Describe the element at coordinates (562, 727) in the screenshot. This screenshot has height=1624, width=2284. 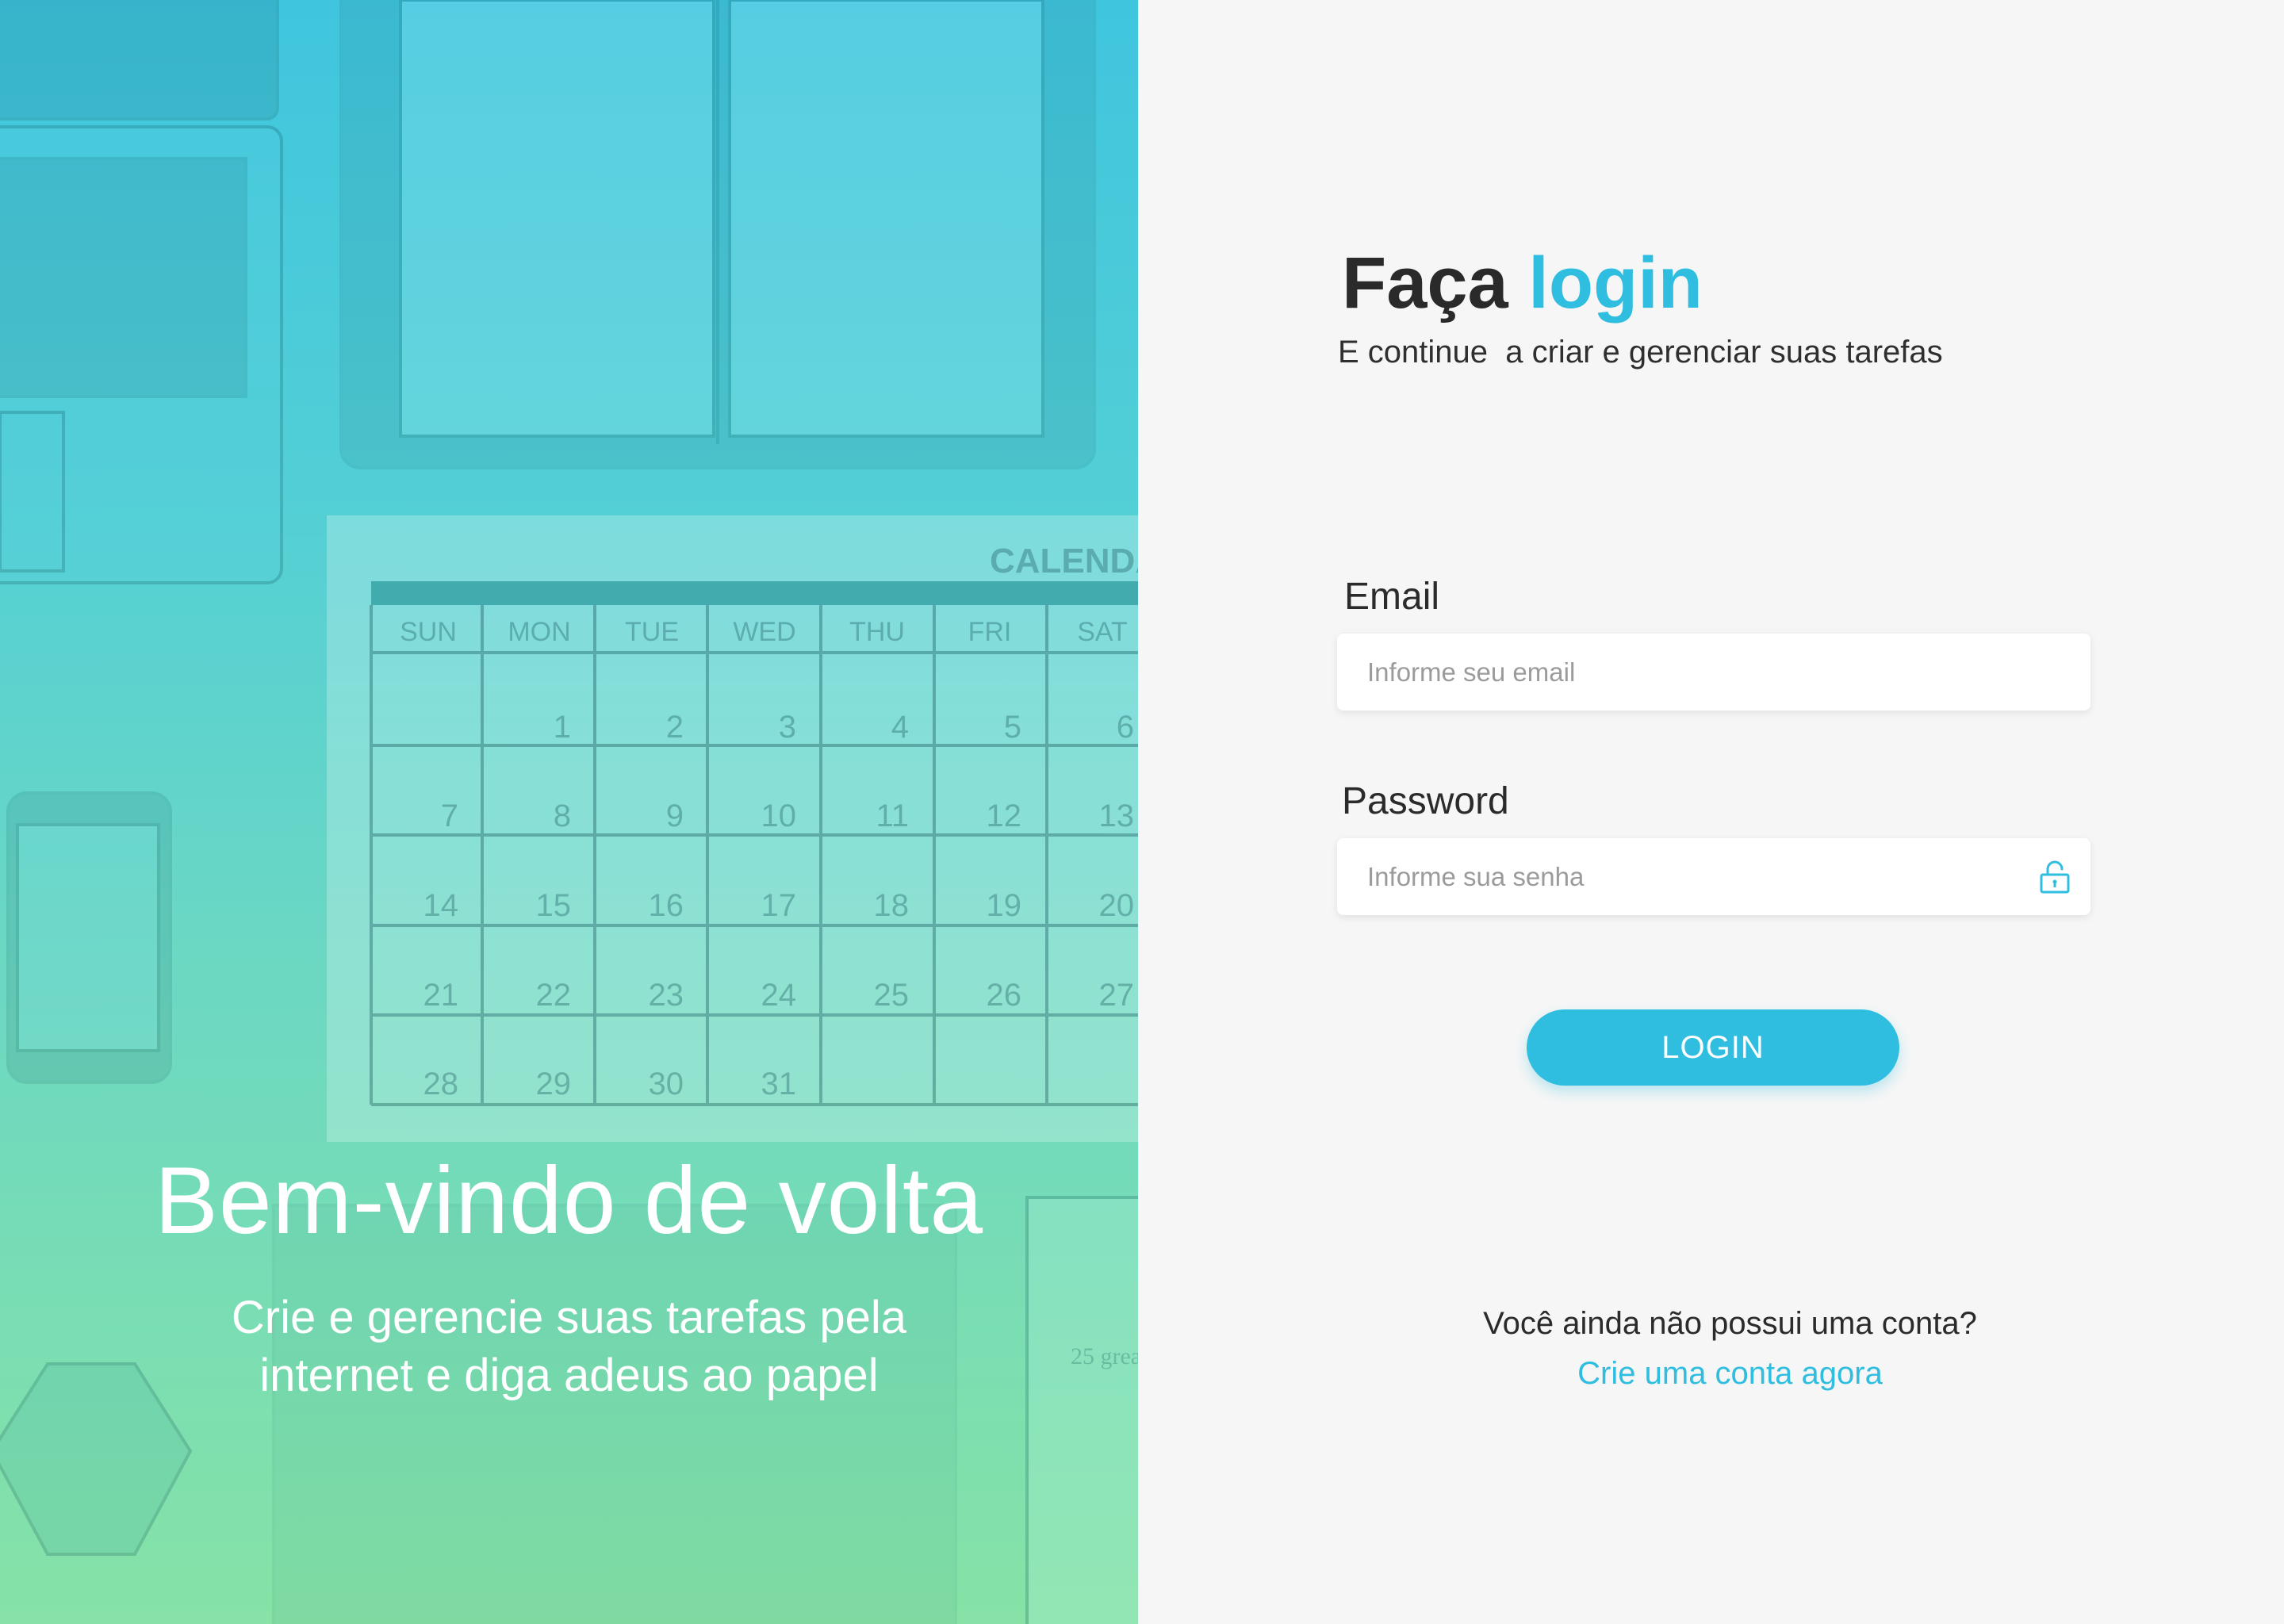
I see `calendar-day: 1` at that location.